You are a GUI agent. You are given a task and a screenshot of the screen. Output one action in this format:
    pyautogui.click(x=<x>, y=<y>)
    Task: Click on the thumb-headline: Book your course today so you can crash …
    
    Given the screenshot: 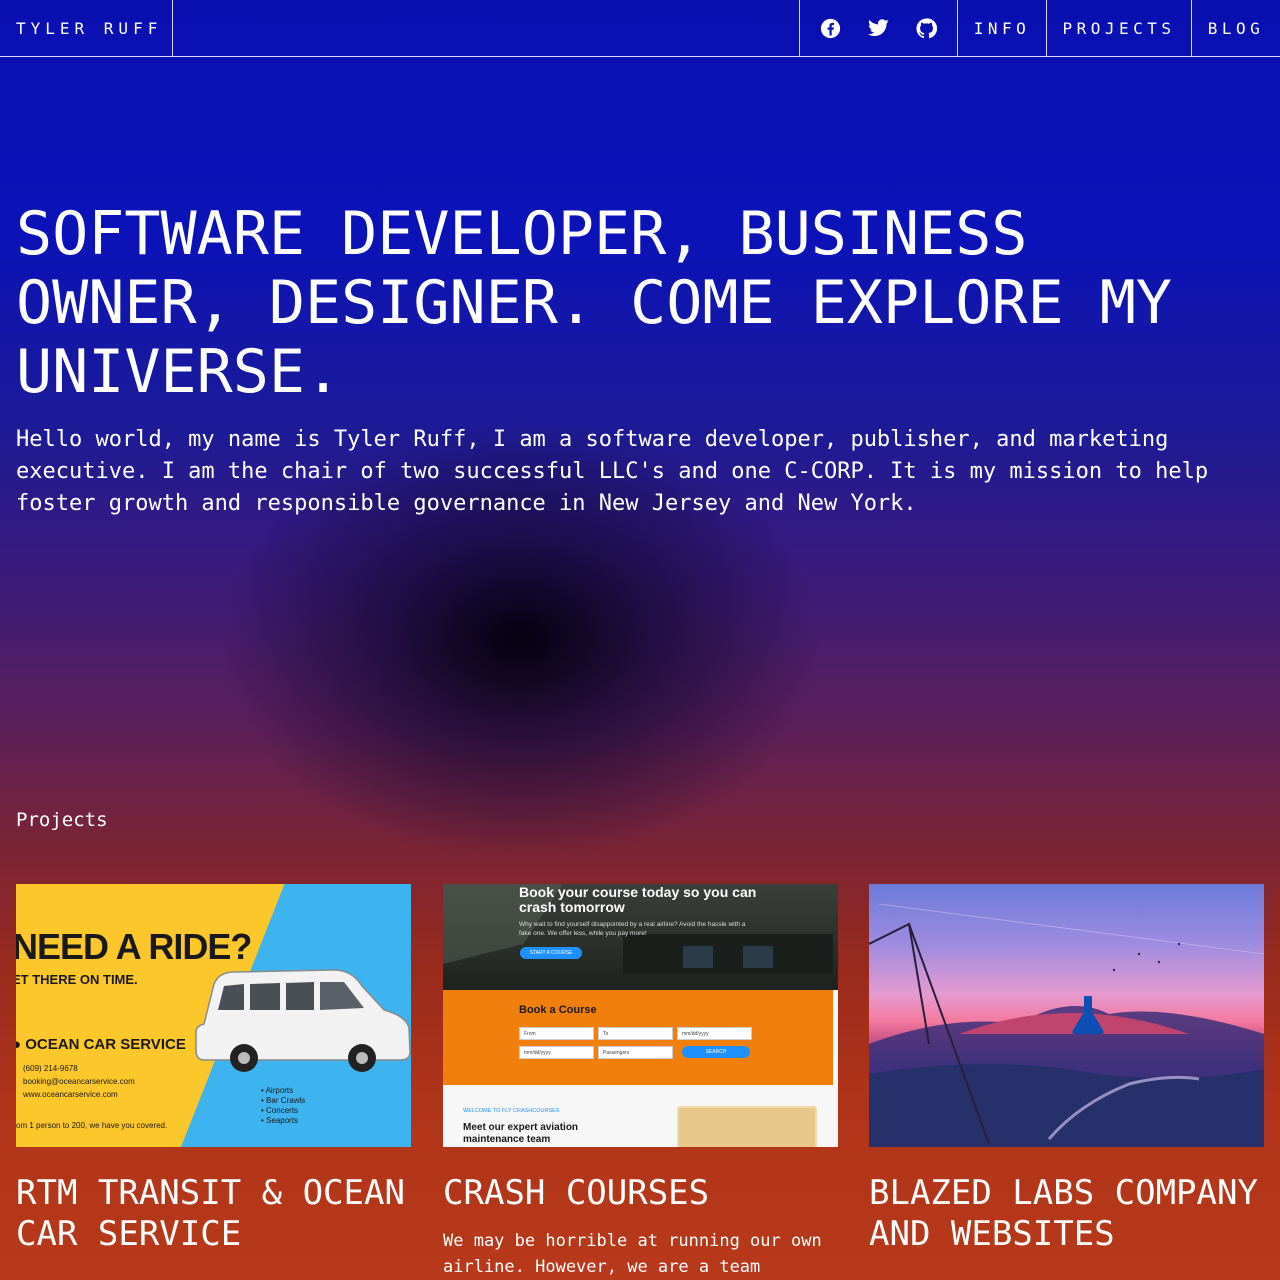 What is the action you would take?
    pyautogui.click(x=638, y=899)
    